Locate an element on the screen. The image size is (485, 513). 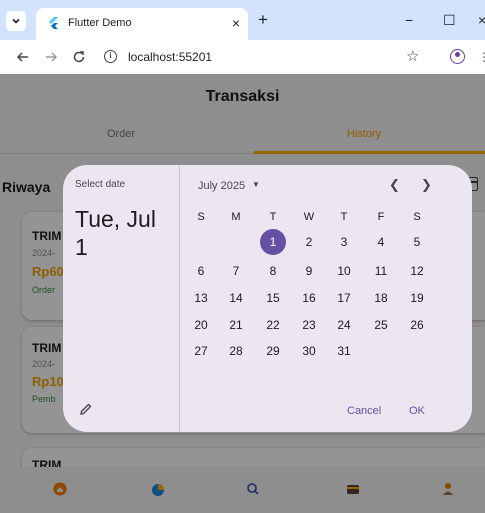
back-button is located at coordinates (23, 57).